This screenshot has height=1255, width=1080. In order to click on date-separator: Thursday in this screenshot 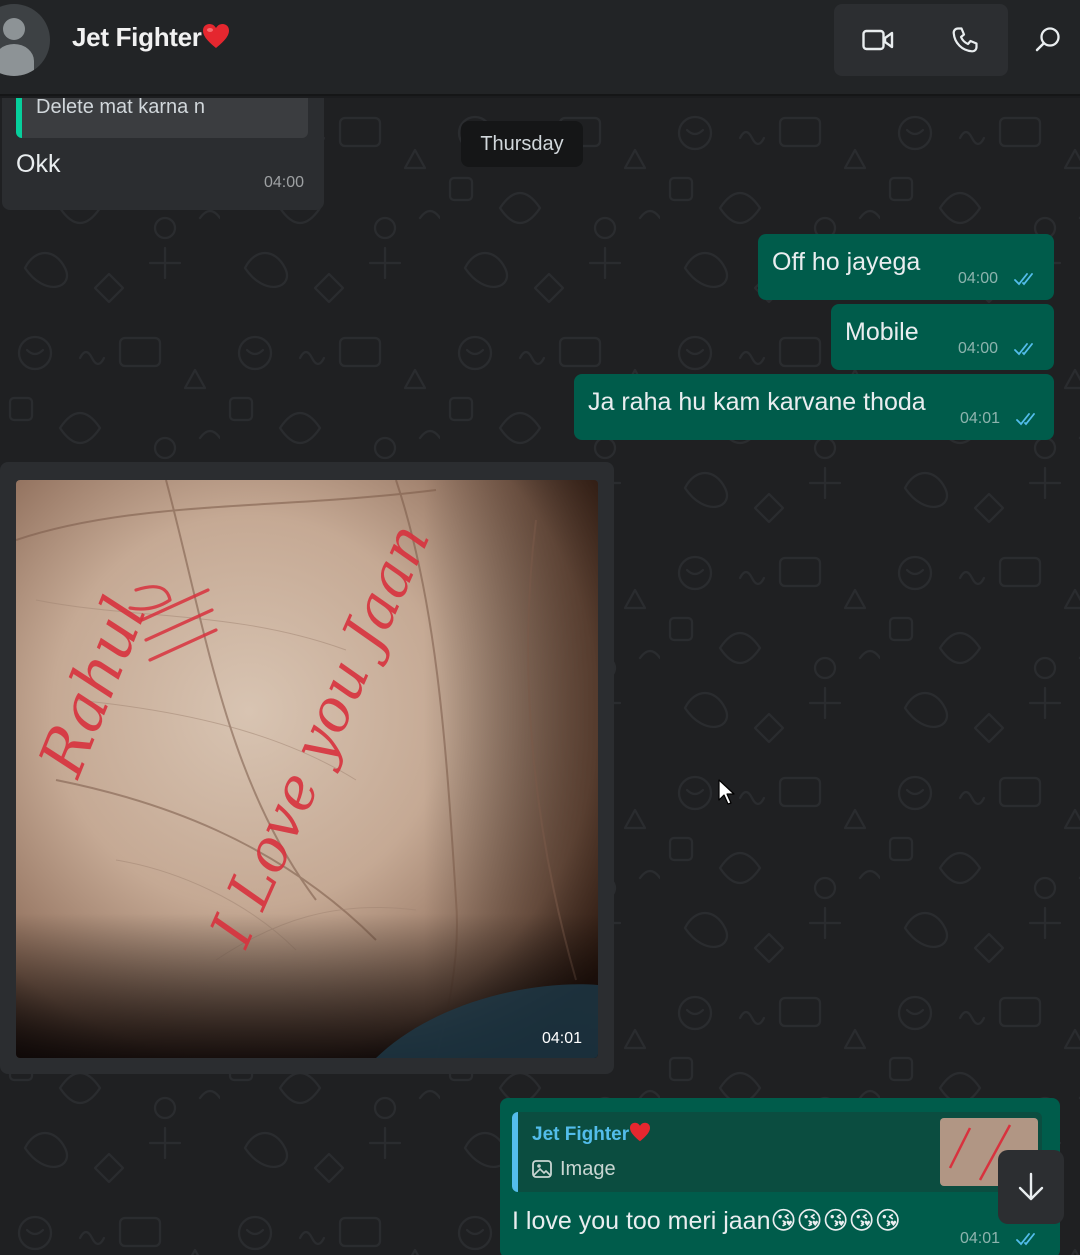, I will do `click(522, 144)`.